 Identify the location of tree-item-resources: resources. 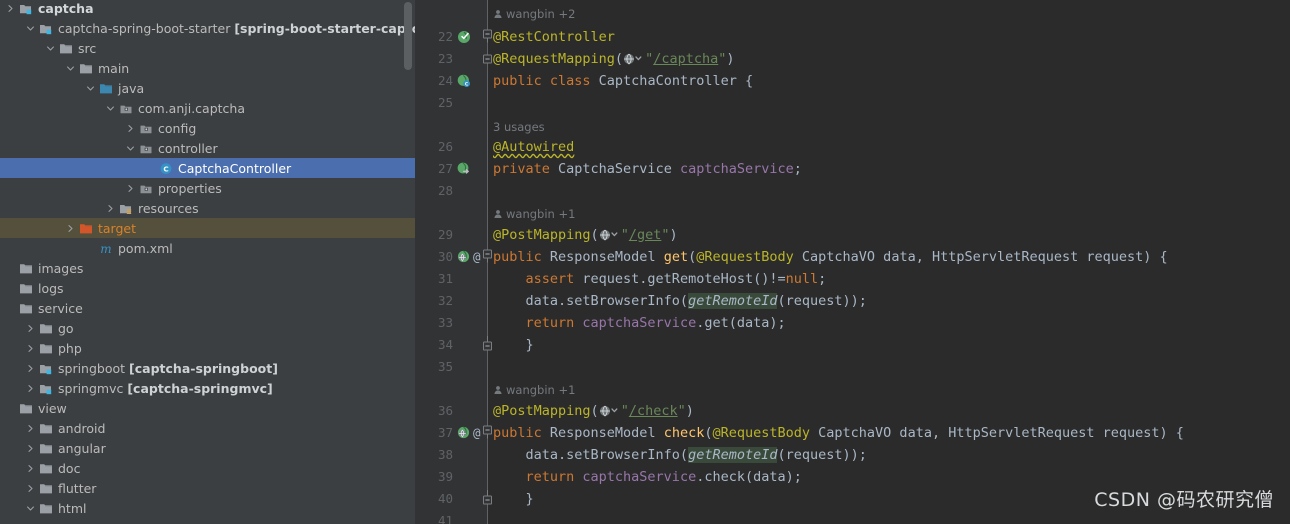
(207, 208).